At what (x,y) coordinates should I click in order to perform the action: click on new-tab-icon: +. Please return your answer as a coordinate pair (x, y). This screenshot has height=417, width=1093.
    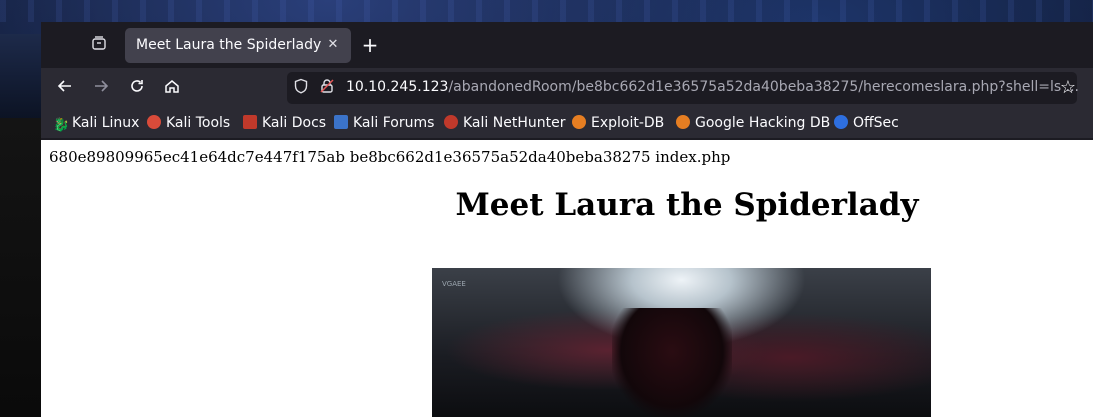
    Looking at the image, I should click on (370, 45).